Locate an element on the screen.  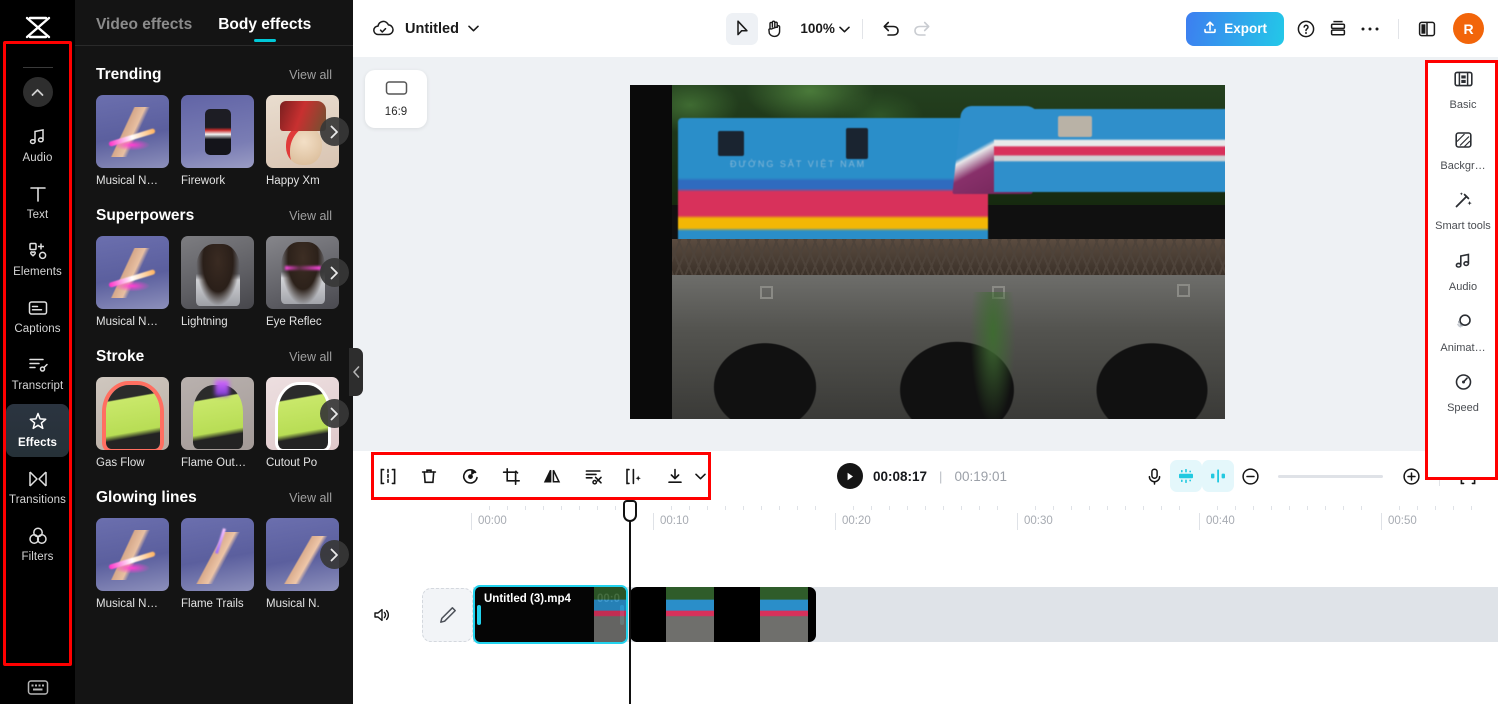
tab-video-effects: Video effects is located at coordinates (144, 30).